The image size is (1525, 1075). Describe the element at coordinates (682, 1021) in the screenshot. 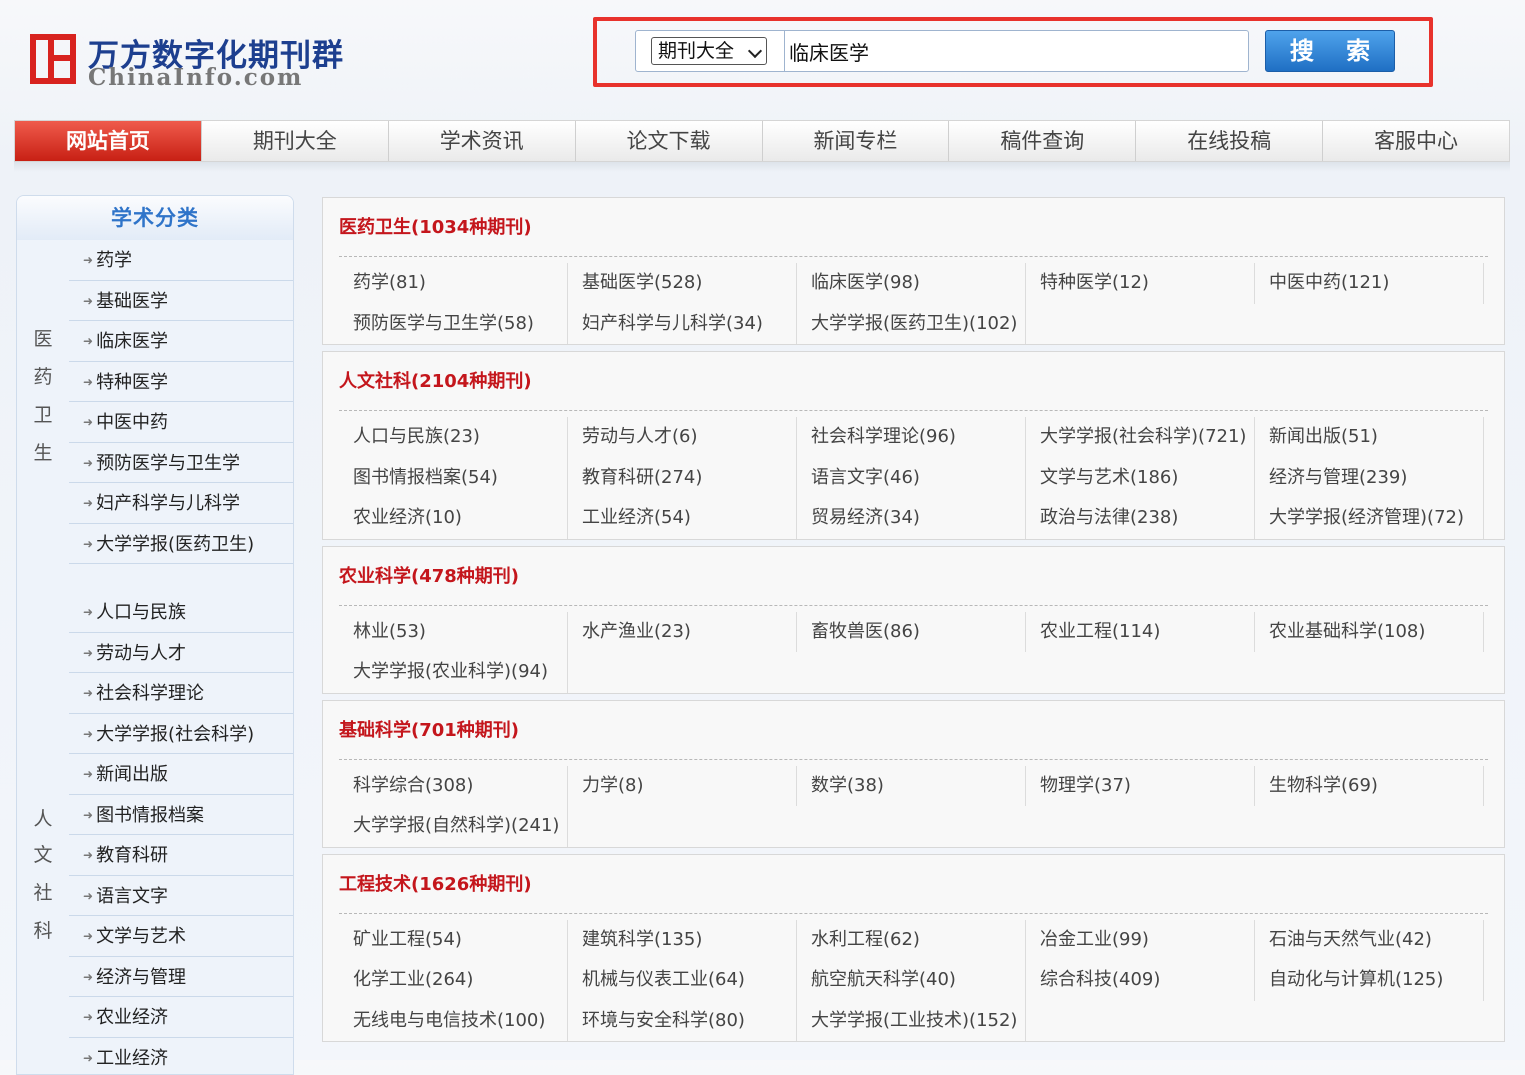

I see `journal-category-link: 环境与安全科学(80)` at that location.